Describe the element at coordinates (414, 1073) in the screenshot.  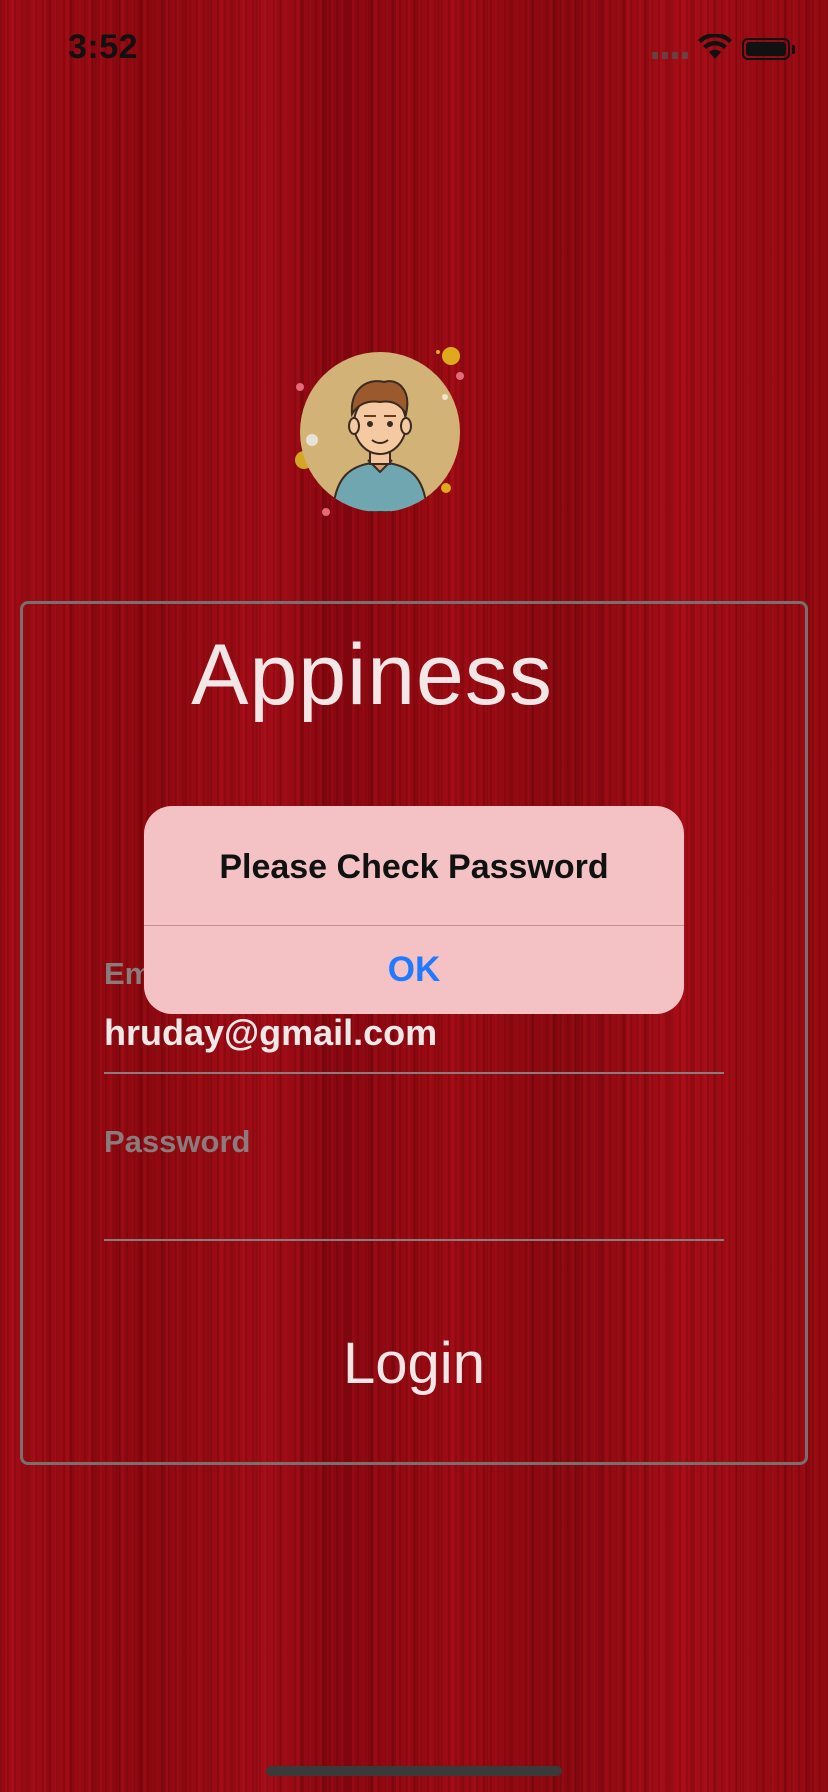
I see `email-underline` at that location.